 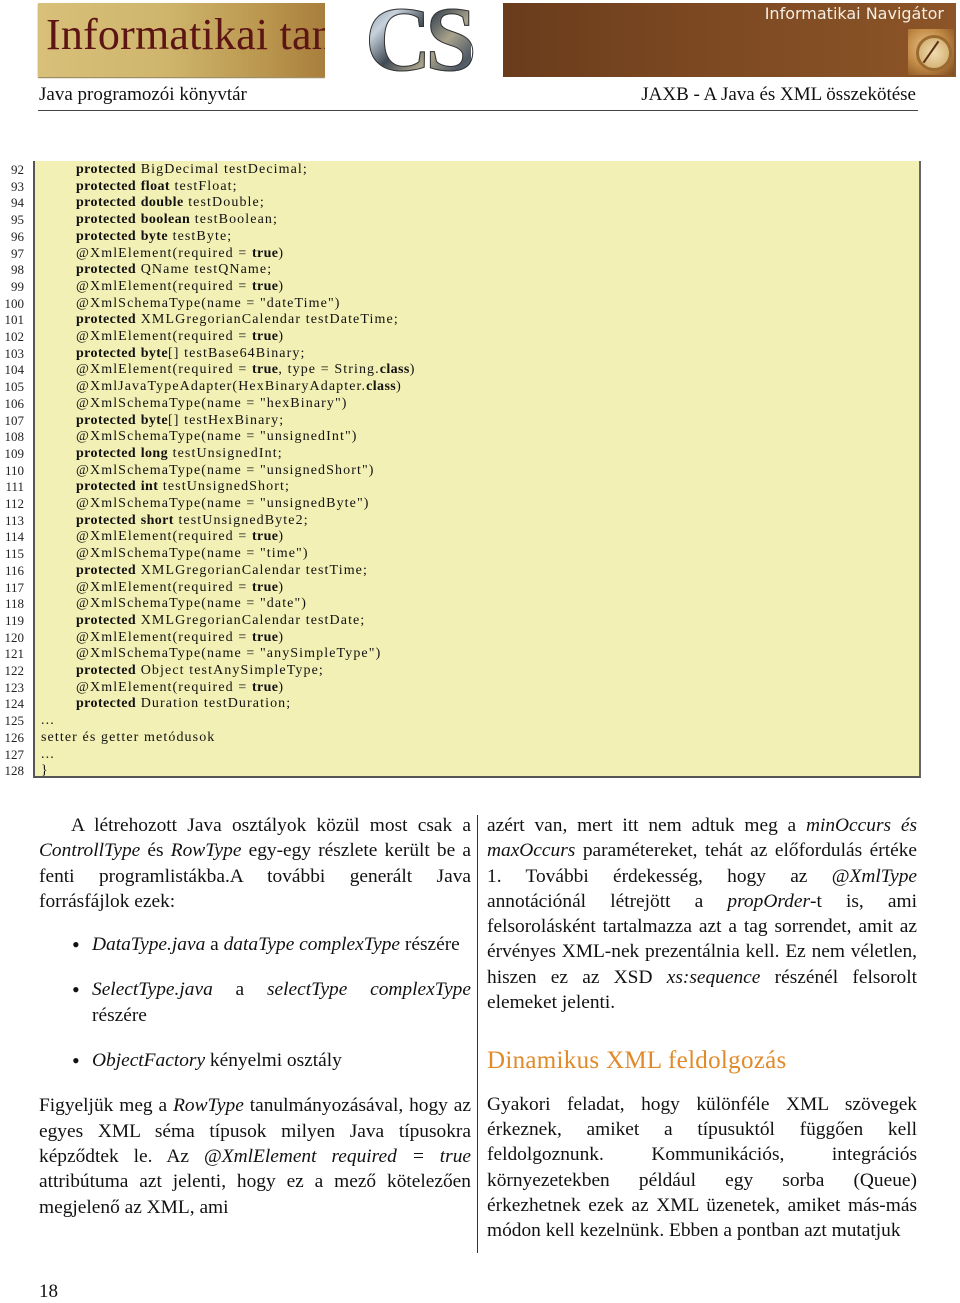 What do you see at coordinates (14, 503) in the screenshot?
I see `line-number: 112` at bounding box center [14, 503].